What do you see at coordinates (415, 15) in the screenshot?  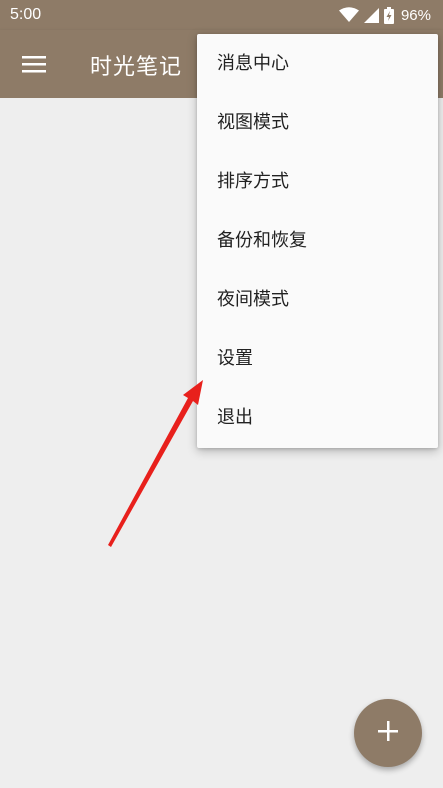 I see `battery-percent: 96%` at bounding box center [415, 15].